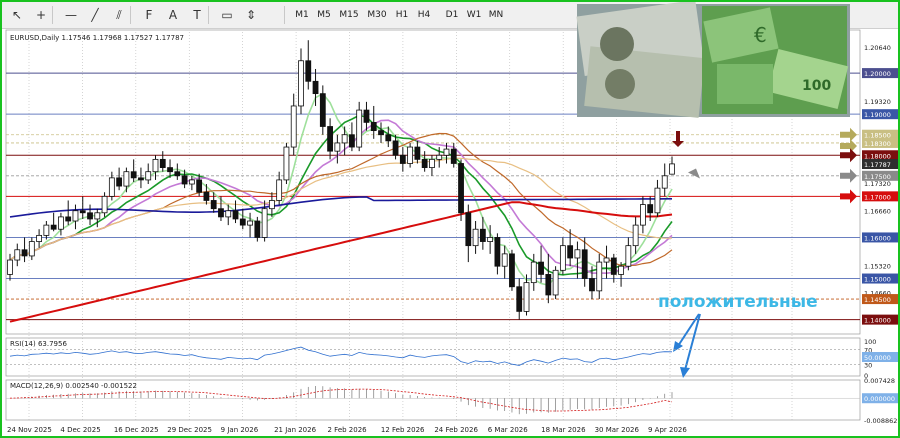 The height and width of the screenshot is (438, 900). I want to click on date-label: 2 Feb 2026, so click(348, 430).